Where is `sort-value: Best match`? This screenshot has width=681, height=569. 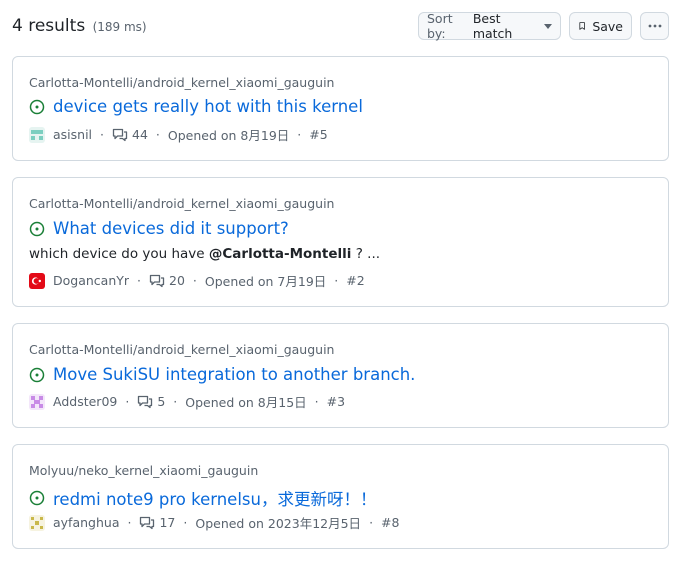 sort-value: Best match is located at coordinates (492, 26).